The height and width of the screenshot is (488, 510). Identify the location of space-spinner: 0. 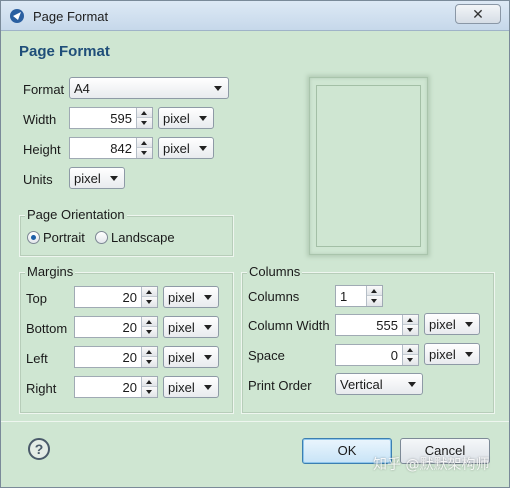
(377, 355).